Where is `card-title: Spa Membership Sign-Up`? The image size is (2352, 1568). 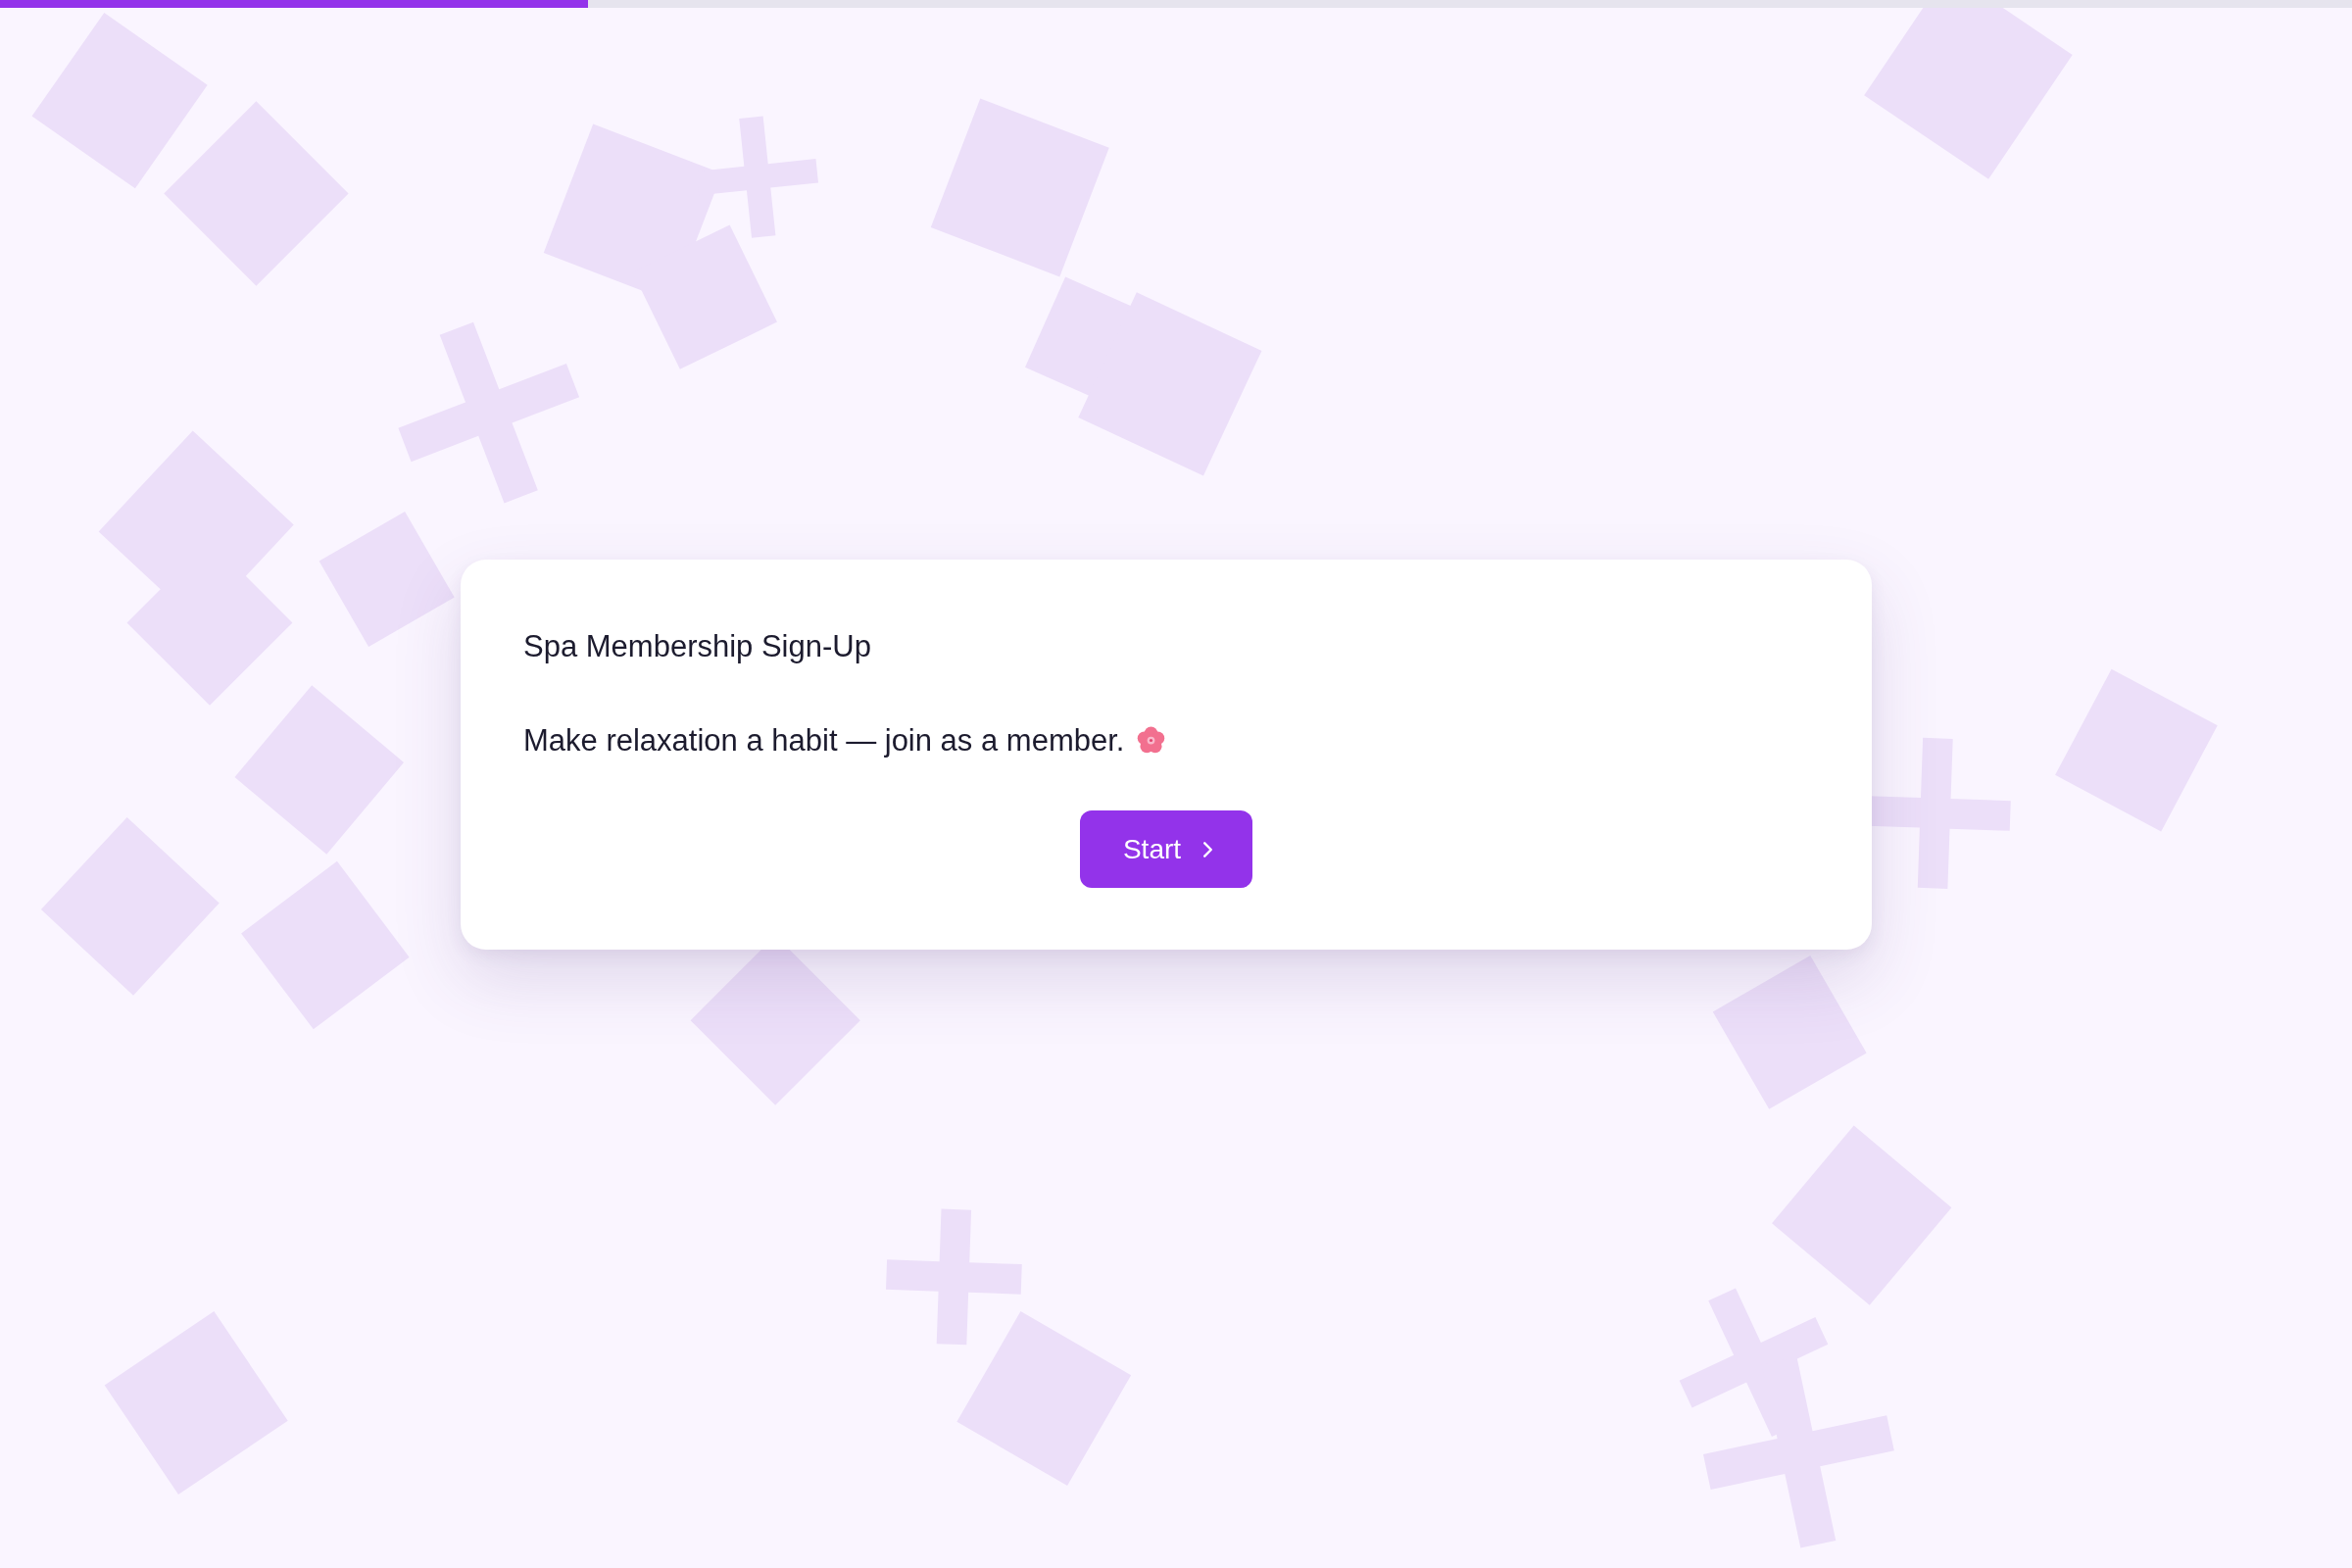 card-title: Spa Membership Sign-Up is located at coordinates (697, 646).